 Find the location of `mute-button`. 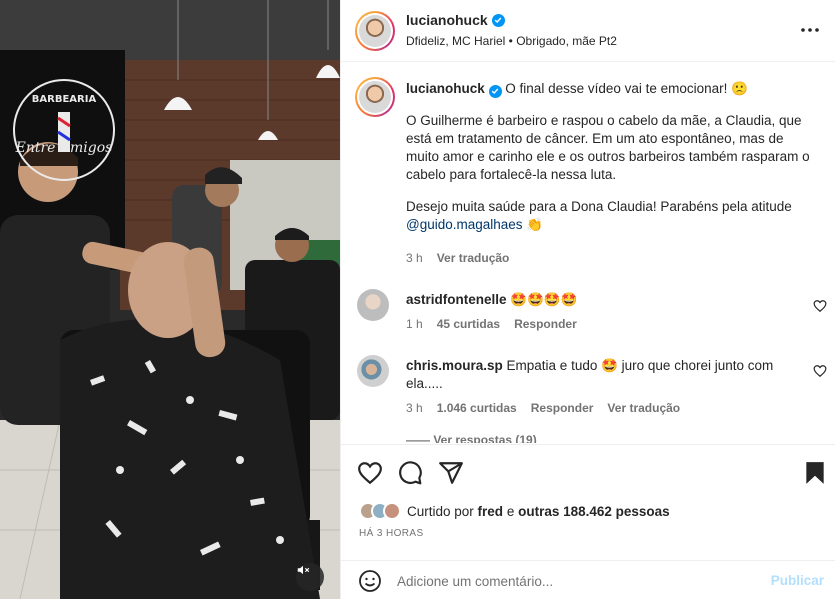

mute-button is located at coordinates (310, 577).